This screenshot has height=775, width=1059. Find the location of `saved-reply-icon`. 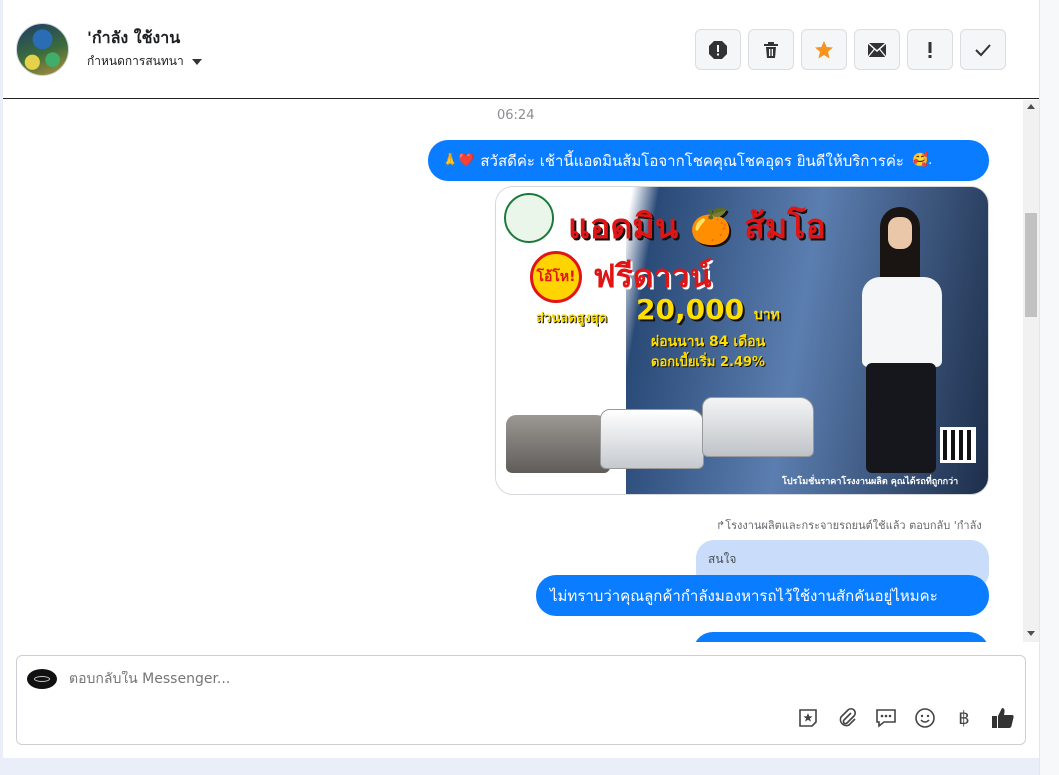

saved-reply-icon is located at coordinates (886, 718).